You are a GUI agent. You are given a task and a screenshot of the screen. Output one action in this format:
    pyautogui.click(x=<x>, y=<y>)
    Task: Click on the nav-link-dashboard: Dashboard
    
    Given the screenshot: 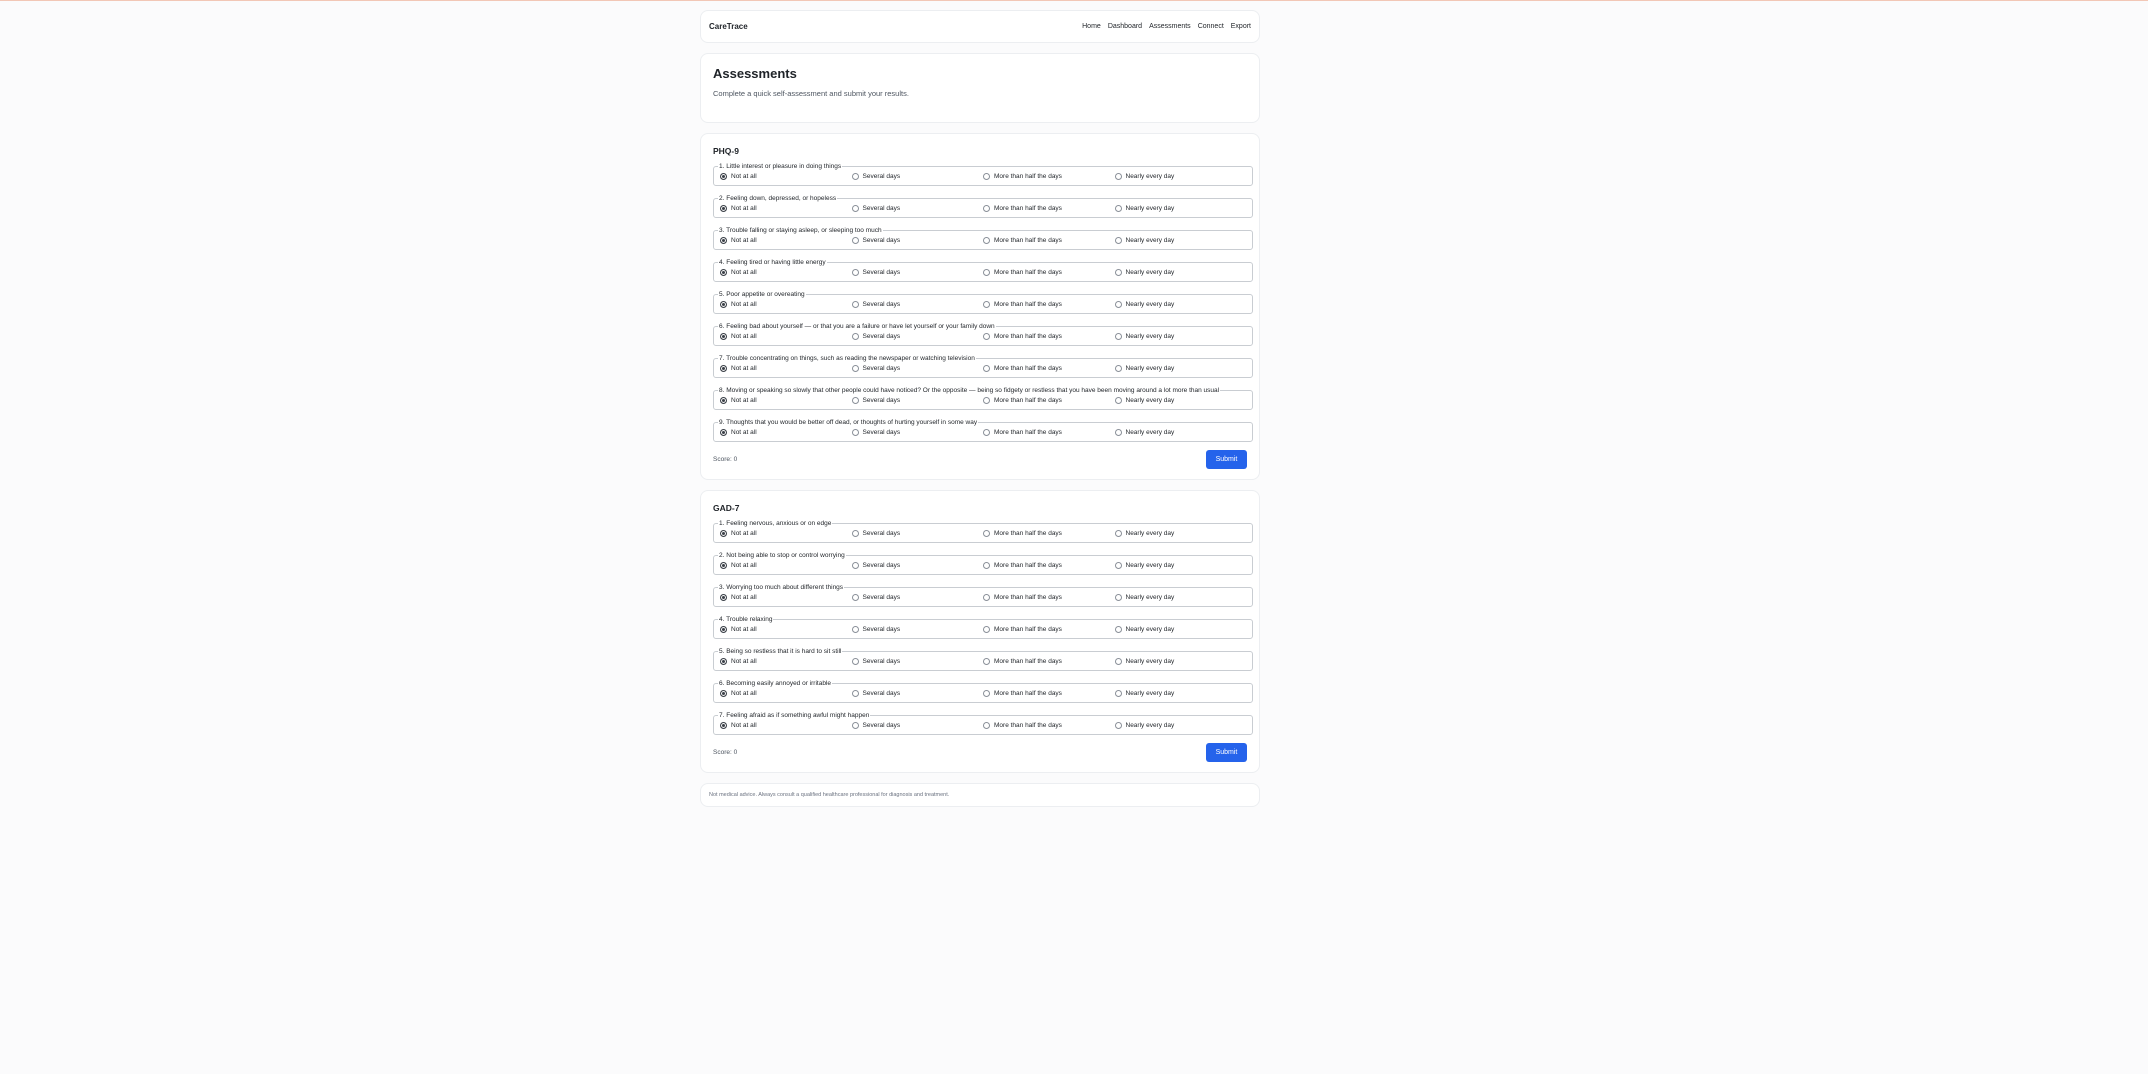 What is the action you would take?
    pyautogui.click(x=1125, y=26)
    